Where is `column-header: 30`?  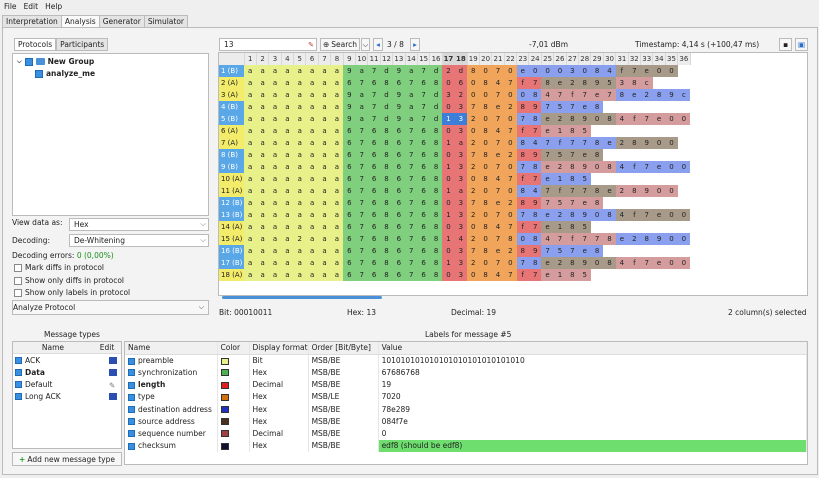
column-header: 30 is located at coordinates (610, 59).